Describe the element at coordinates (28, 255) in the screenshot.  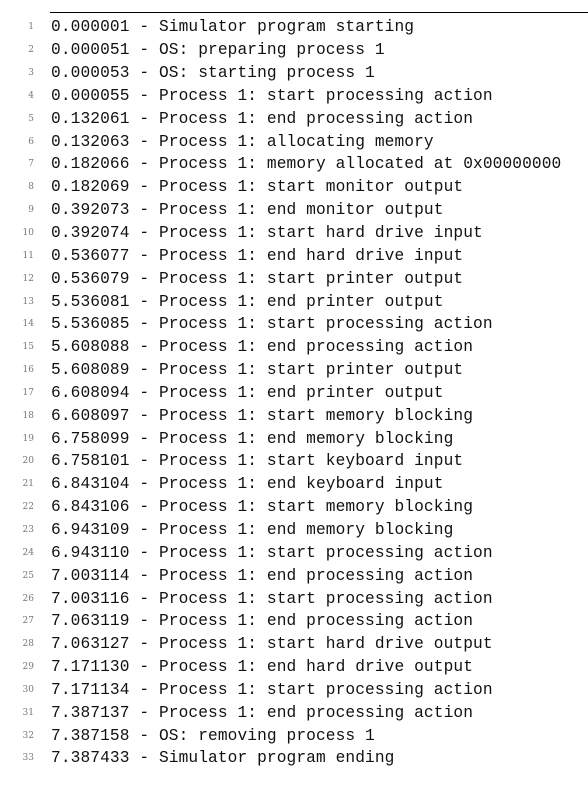
I see `line-number: 11` at that location.